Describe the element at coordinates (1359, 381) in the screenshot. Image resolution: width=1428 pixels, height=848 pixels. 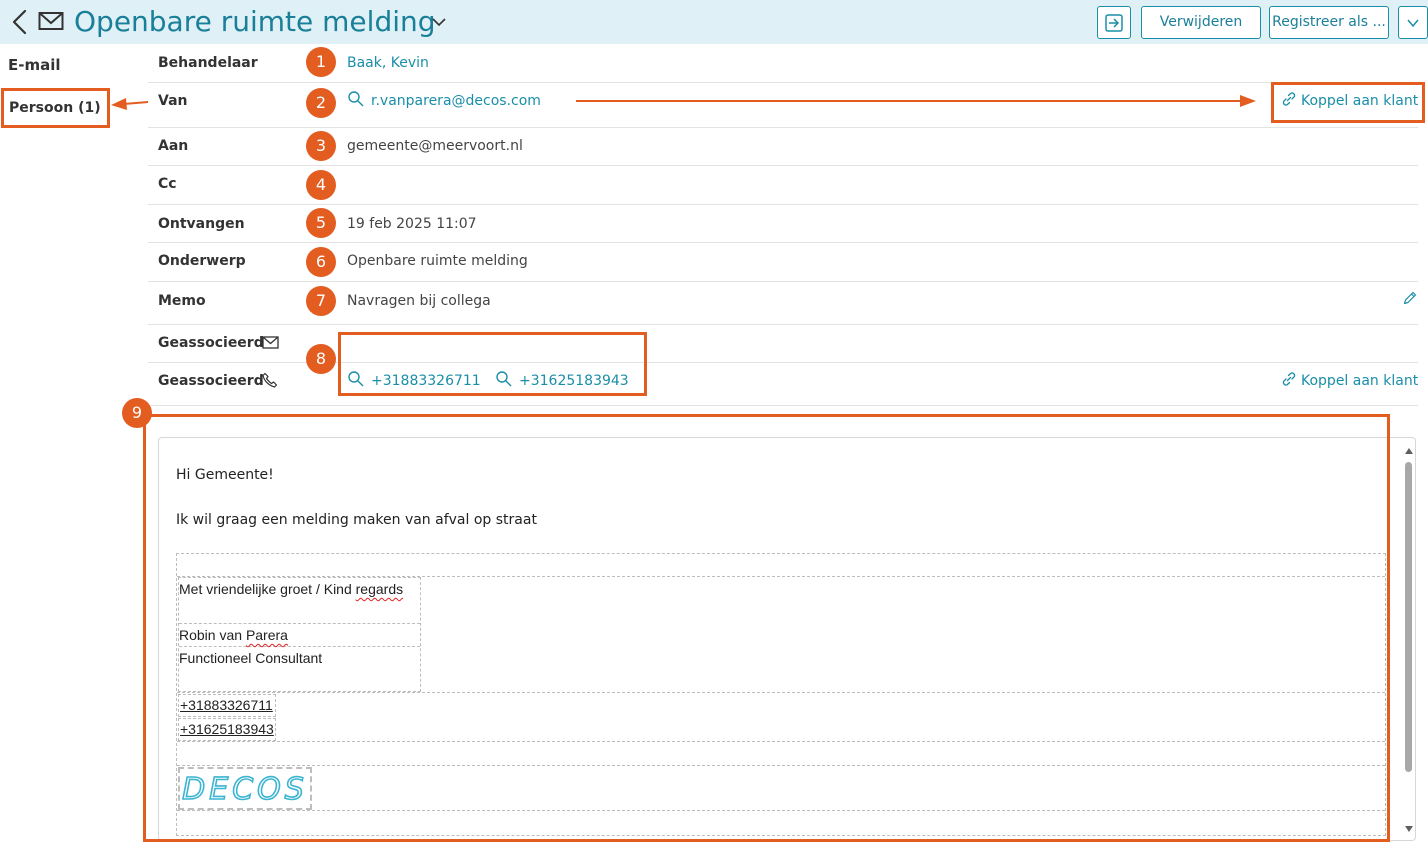
I see `koppel-aan-klant-link: Koppel aan klant` at that location.